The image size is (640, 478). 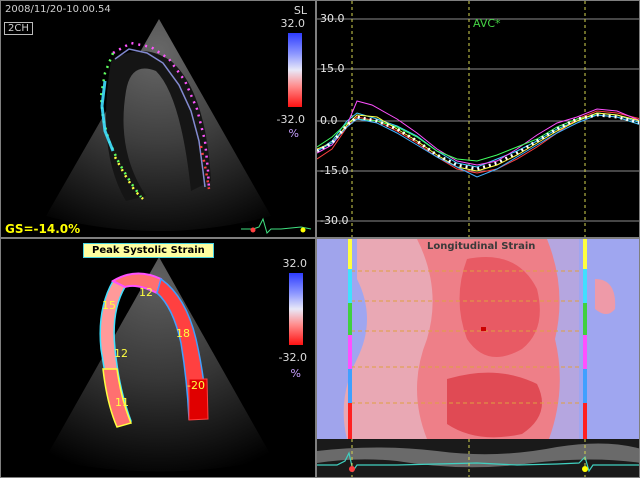 What do you see at coordinates (183, 333) in the screenshot?
I see `segment-value-mid-lateral: 18` at bounding box center [183, 333].